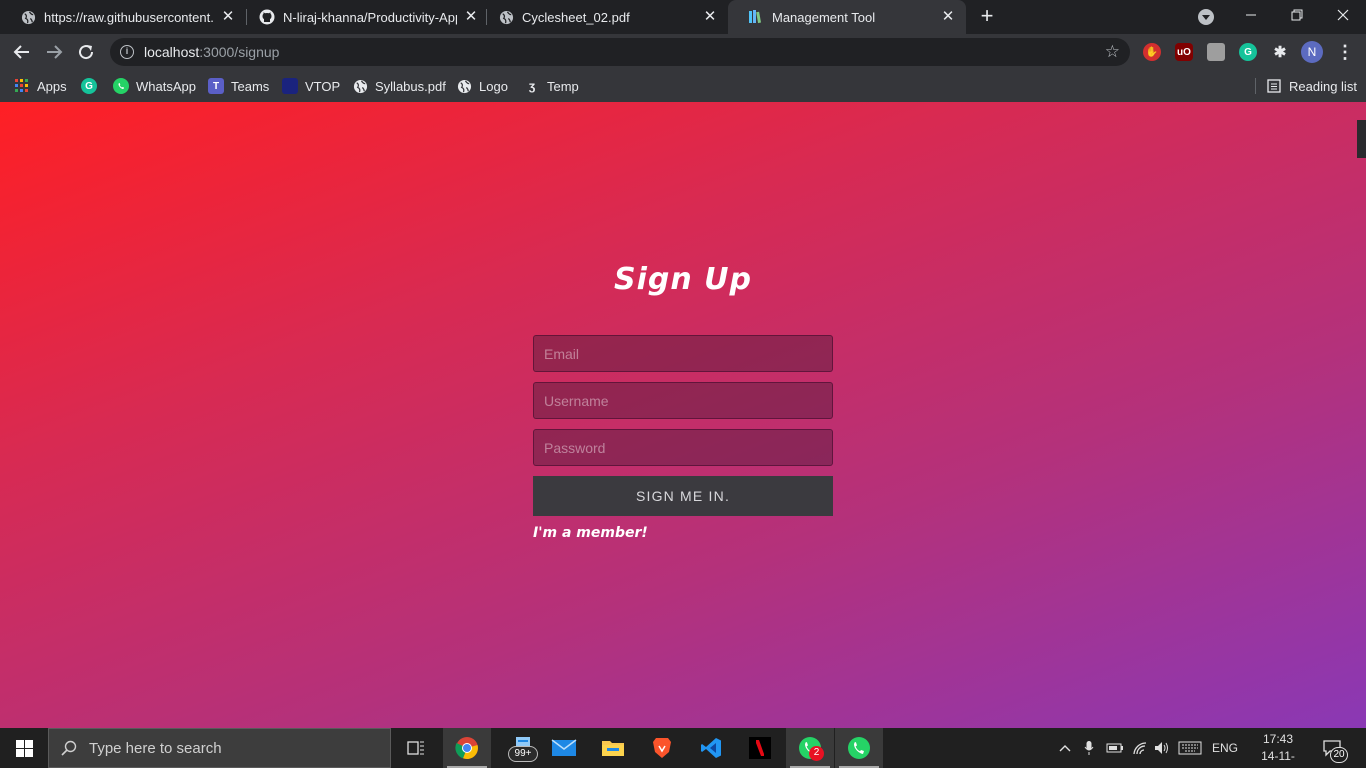  I want to click on bookmark-vtop: VTOP, so click(311, 86).